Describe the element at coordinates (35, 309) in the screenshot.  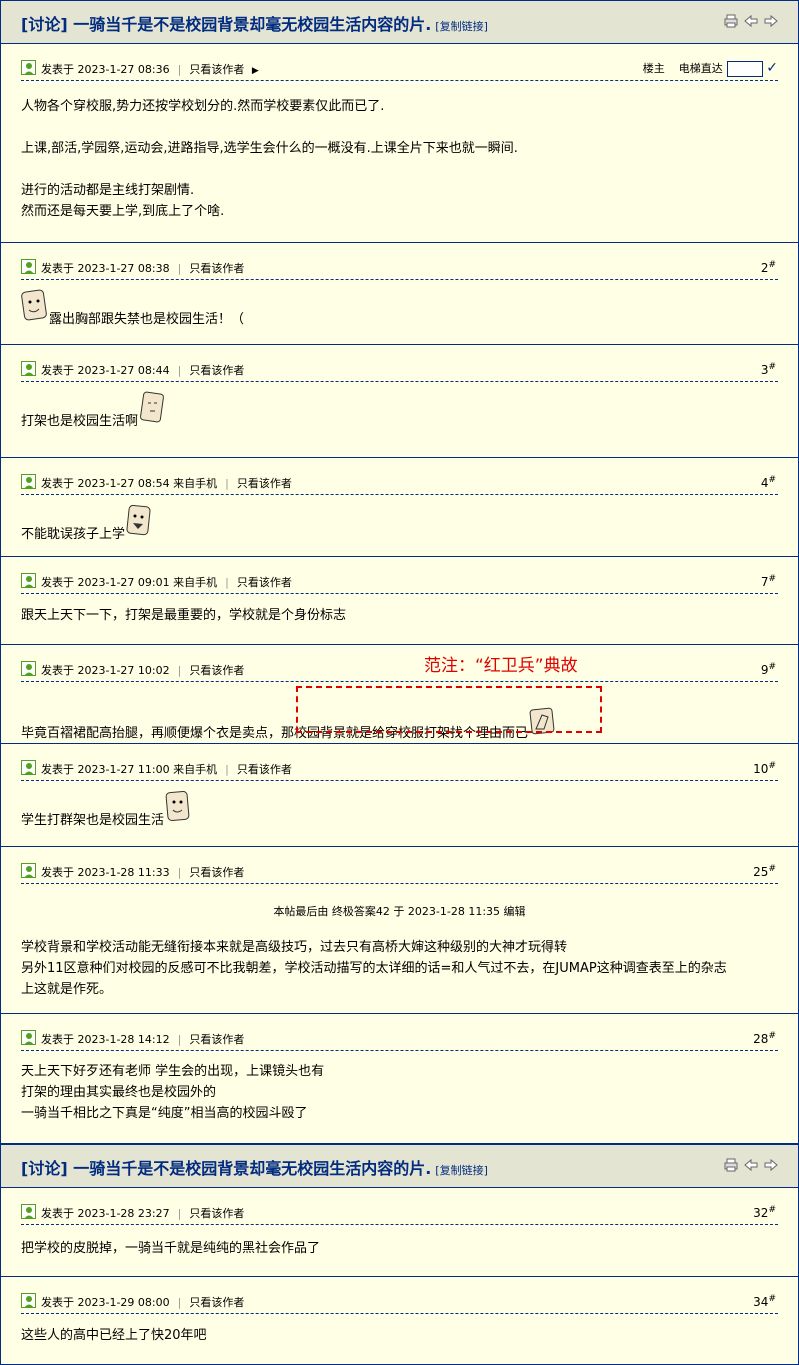
I see `smiley-emoticon-icon` at that location.